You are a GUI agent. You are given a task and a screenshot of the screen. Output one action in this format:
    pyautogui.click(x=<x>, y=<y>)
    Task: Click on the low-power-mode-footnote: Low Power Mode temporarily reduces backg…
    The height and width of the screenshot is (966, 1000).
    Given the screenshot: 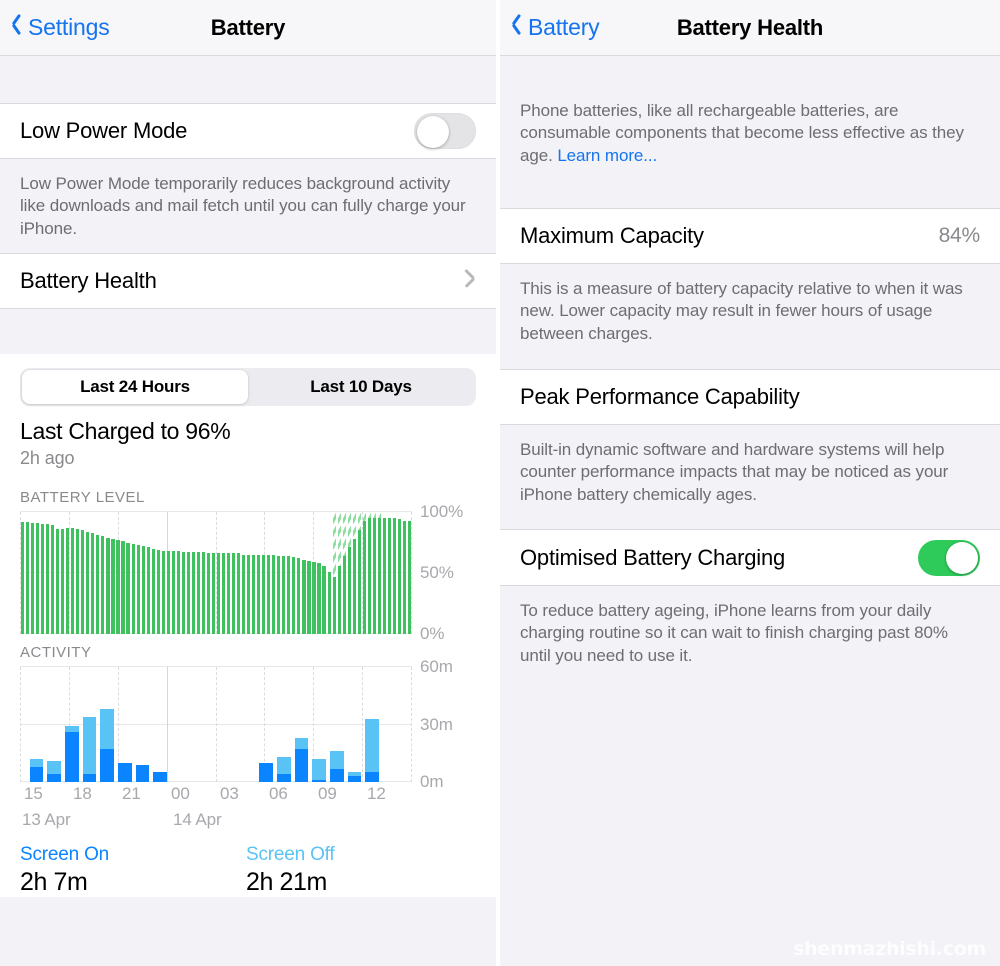 What is the action you would take?
    pyautogui.click(x=248, y=206)
    